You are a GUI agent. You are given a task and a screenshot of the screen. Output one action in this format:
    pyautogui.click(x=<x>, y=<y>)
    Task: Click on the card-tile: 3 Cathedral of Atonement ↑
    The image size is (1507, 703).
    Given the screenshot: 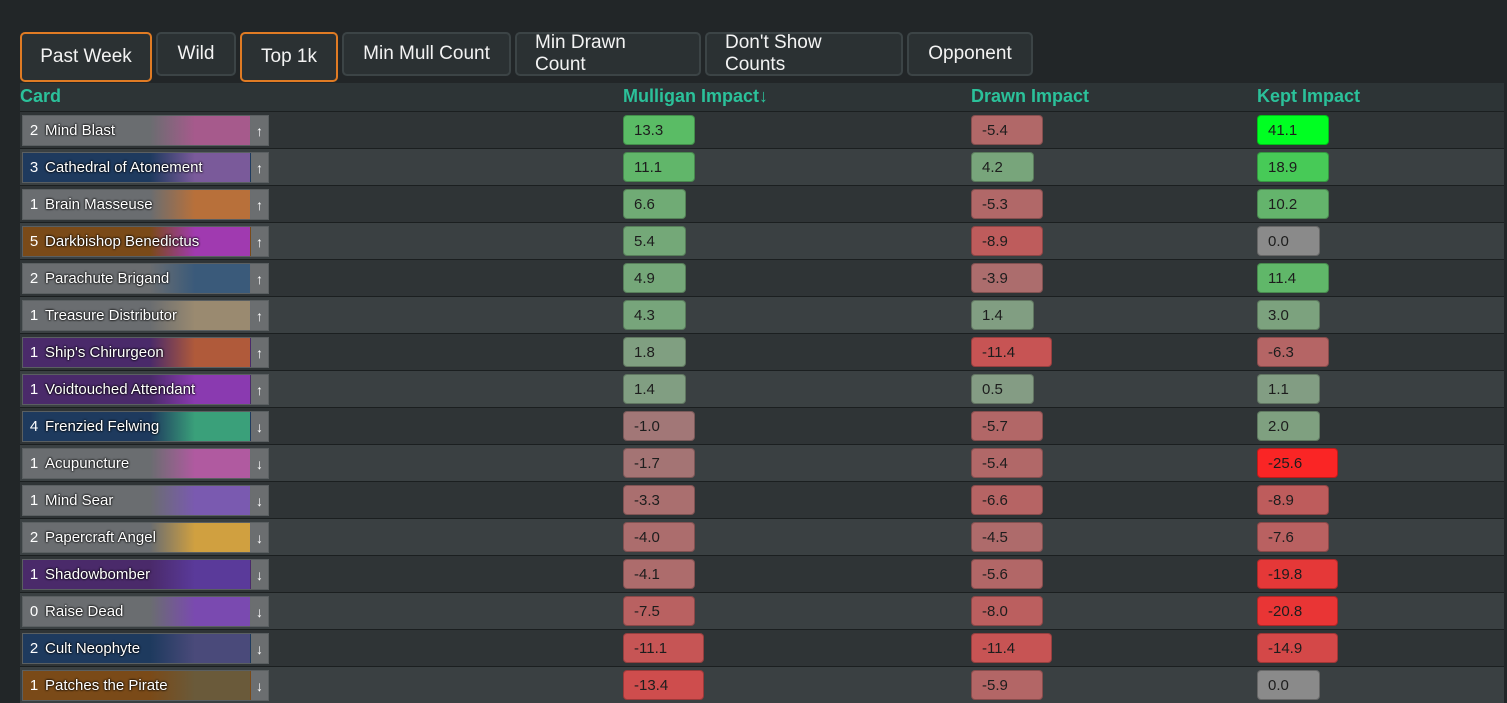 What is the action you would take?
    pyautogui.click(x=145, y=167)
    